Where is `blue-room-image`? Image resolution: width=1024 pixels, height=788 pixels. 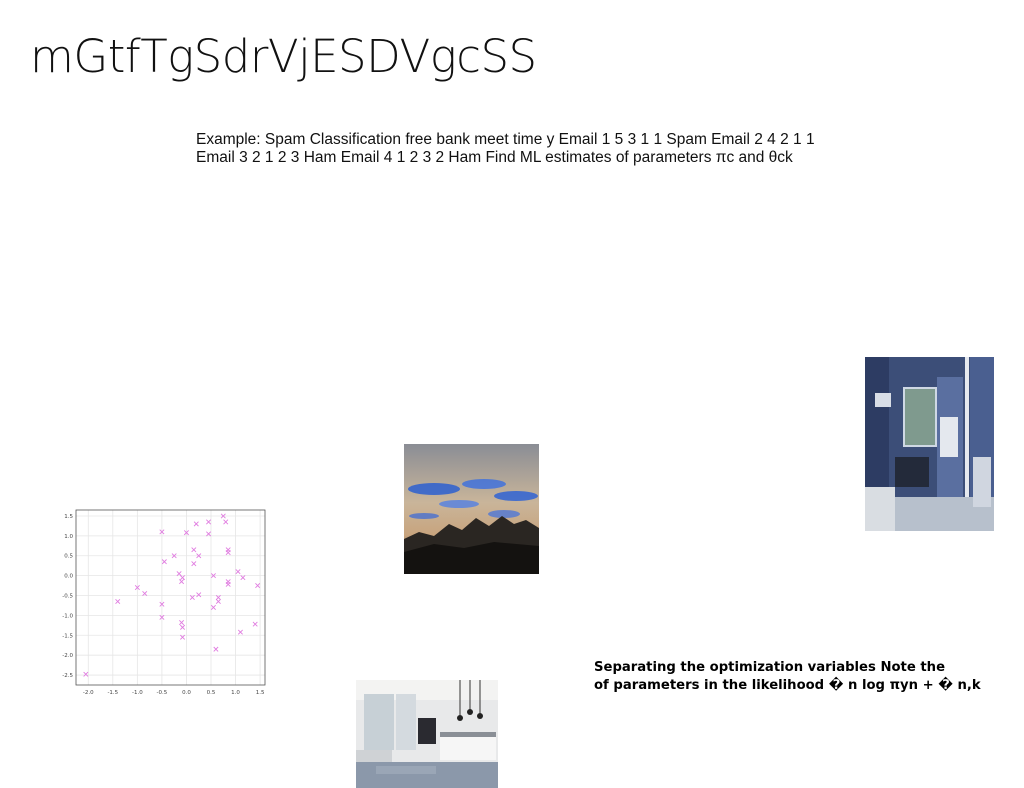 blue-room-image is located at coordinates (929, 444).